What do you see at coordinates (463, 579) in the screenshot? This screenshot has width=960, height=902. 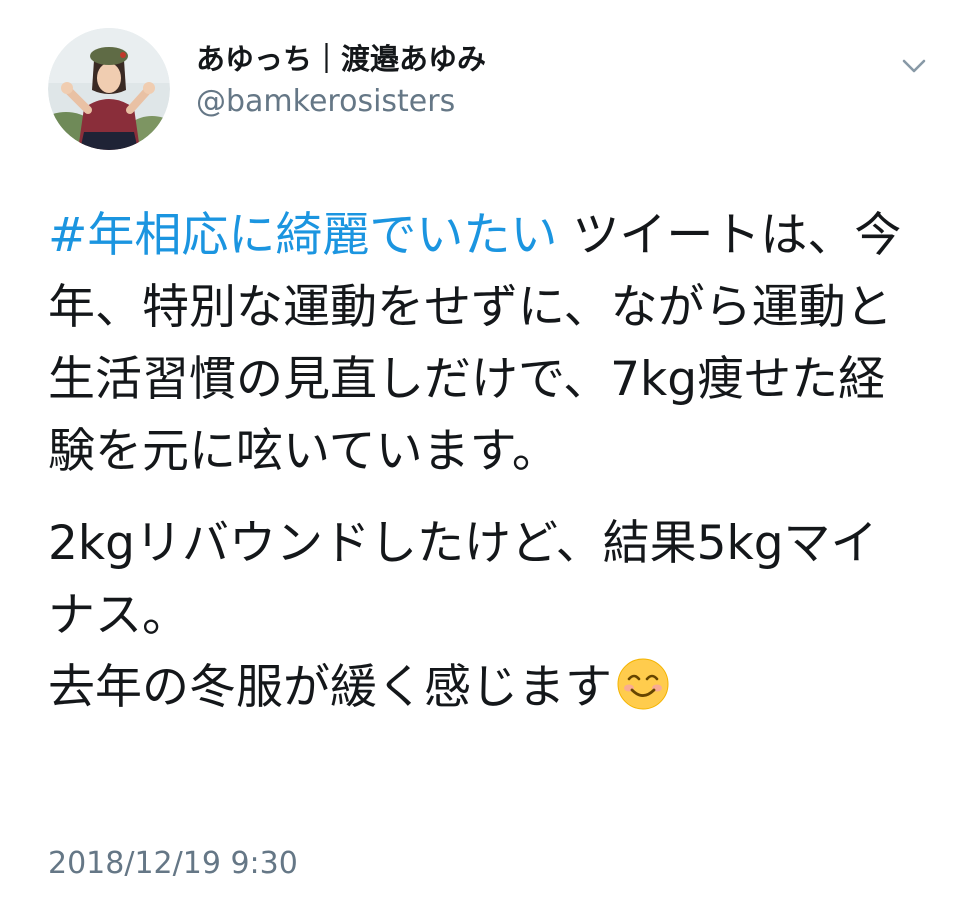 I see `tweet-paragraph-2-line-1: 2kgリバウンドしたけど、結果5kgマイナス。` at bounding box center [463, 579].